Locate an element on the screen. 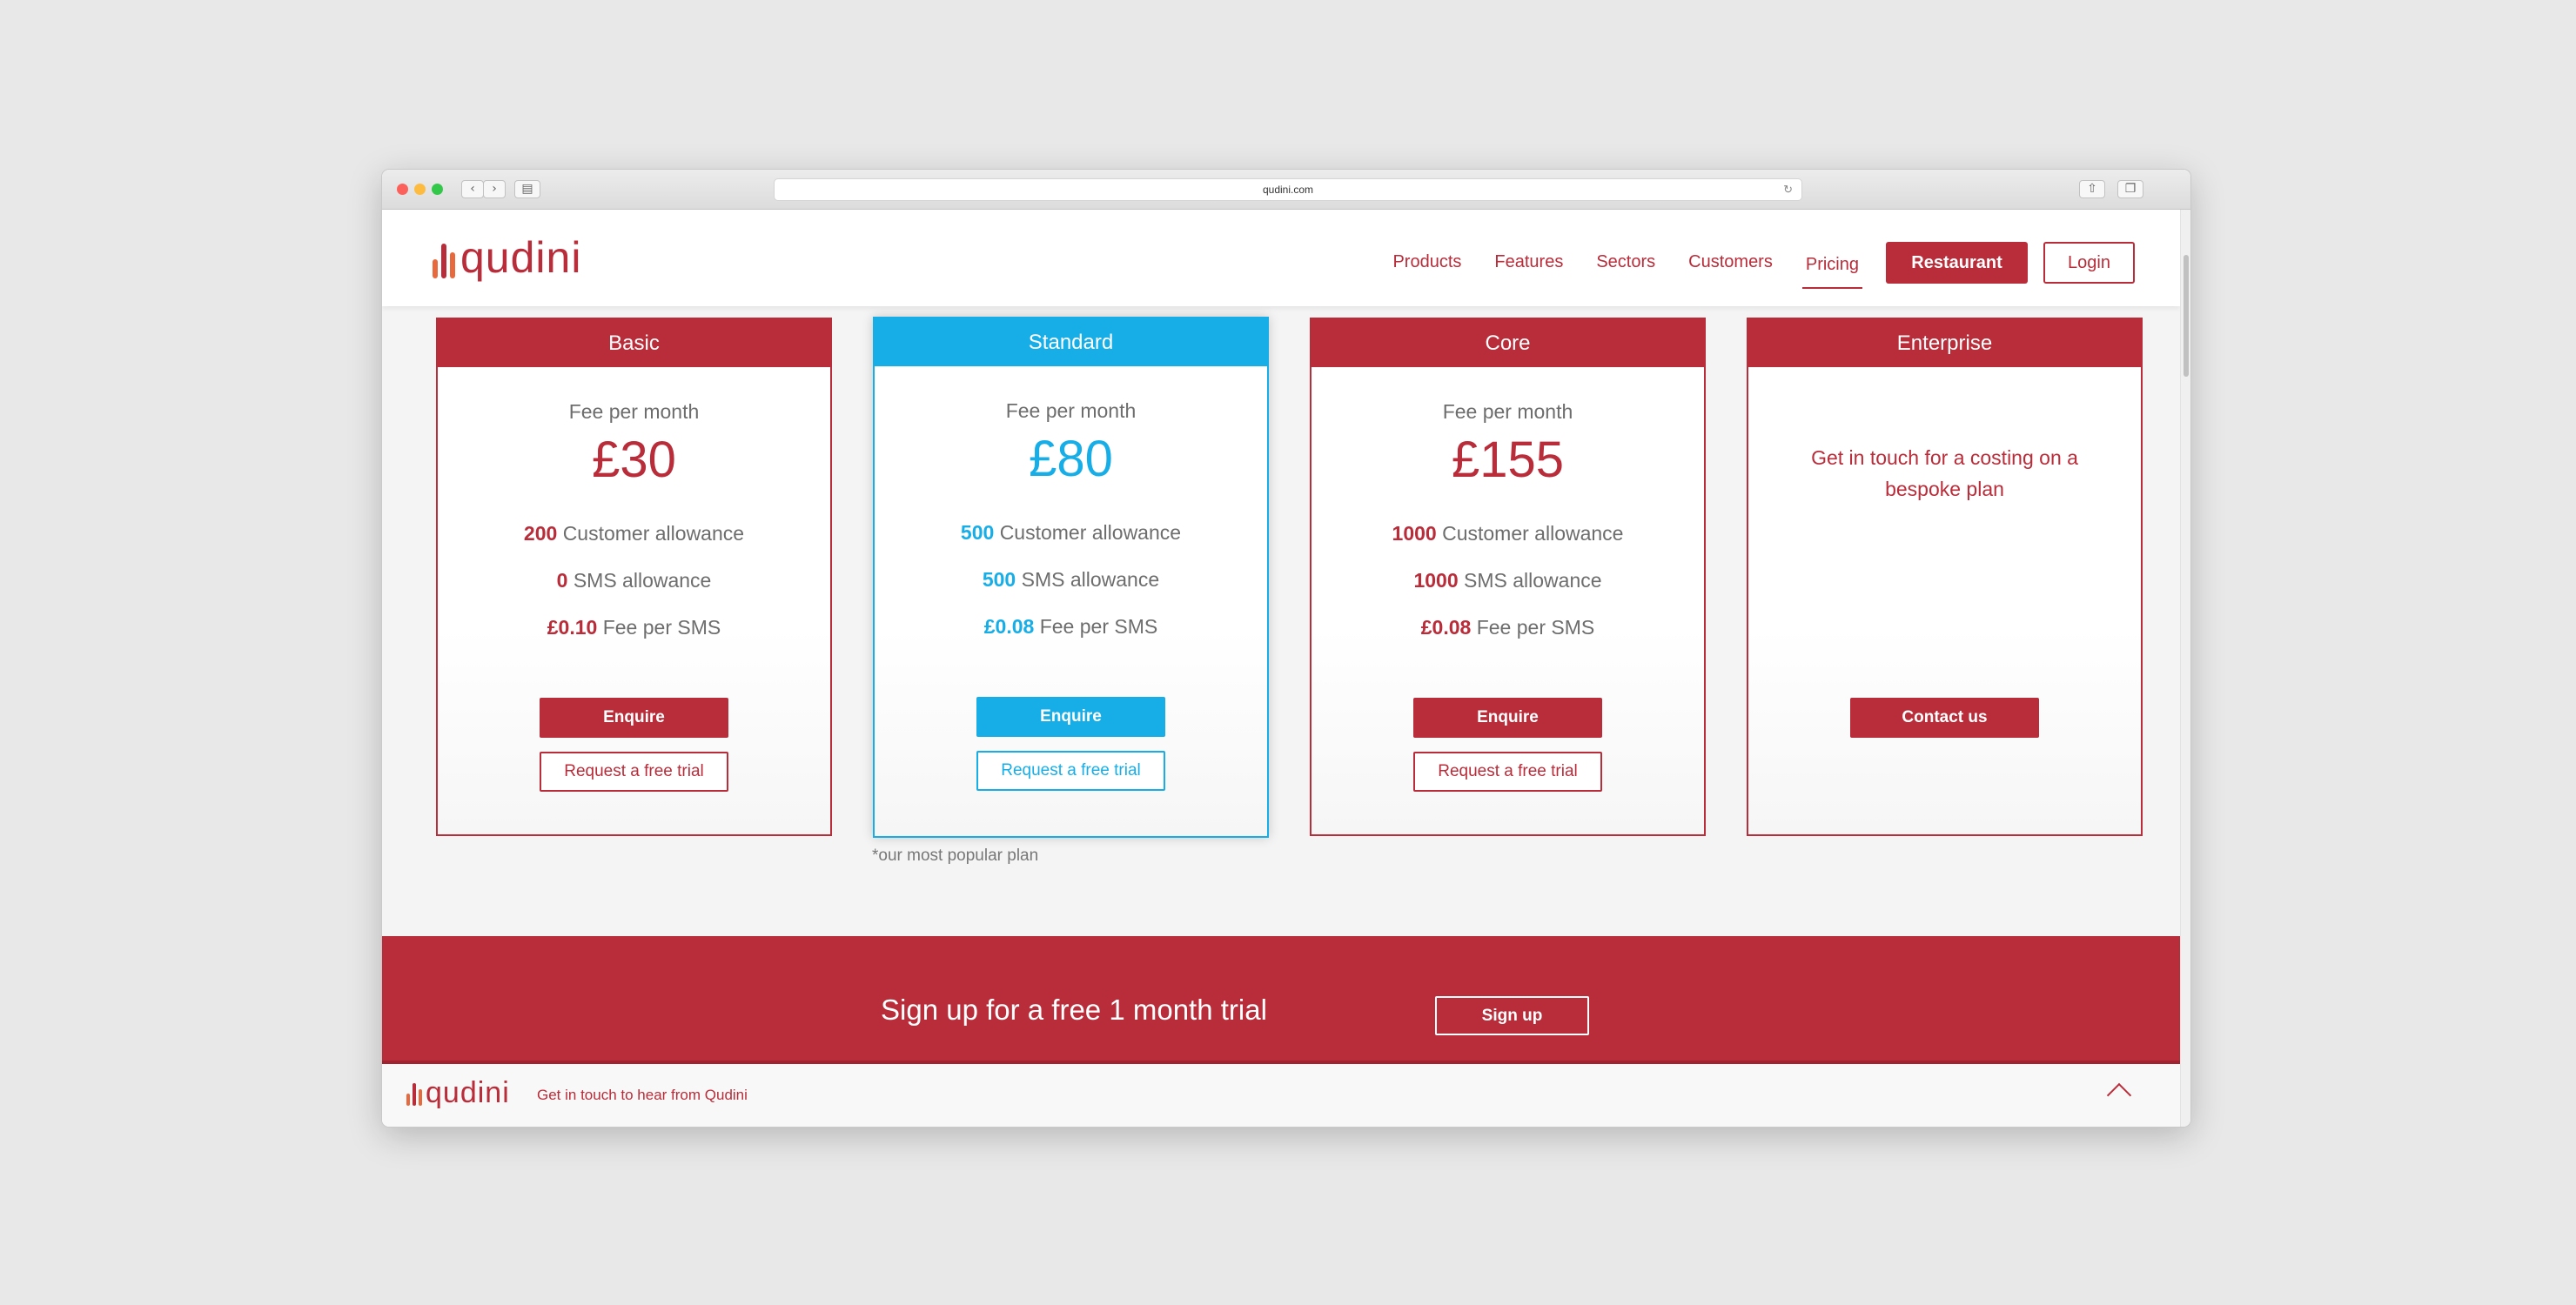  footer-contact-text: Get in touch to hear from Qudini is located at coordinates (642, 1095).